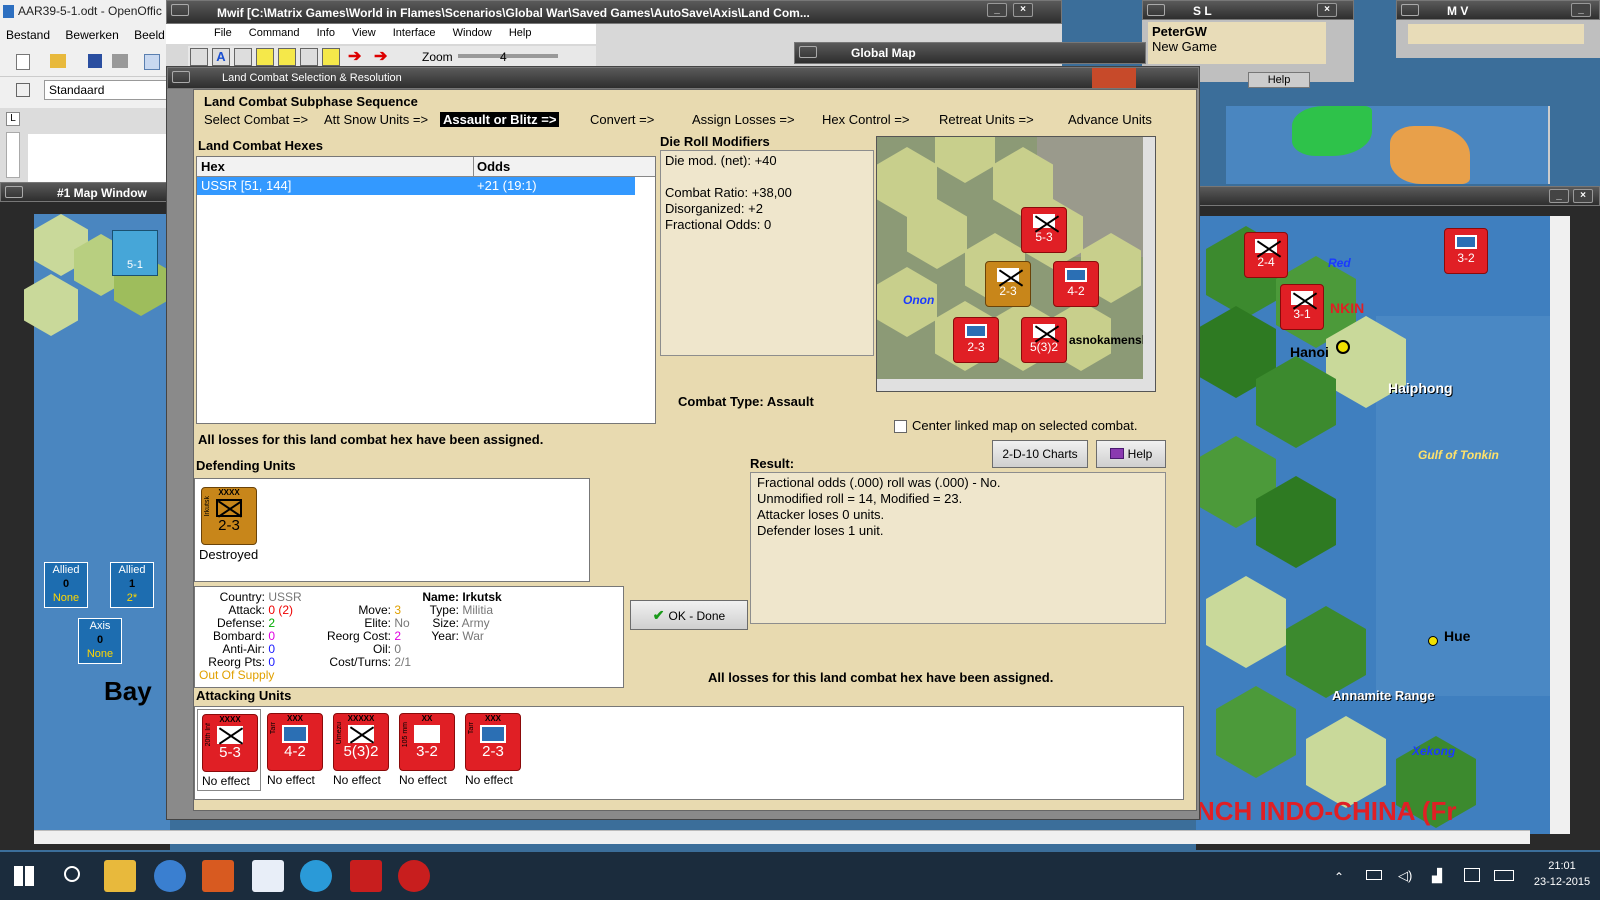  Describe the element at coordinates (1040, 454) in the screenshot. I see `charts-button: 2-D-10 Charts` at that location.